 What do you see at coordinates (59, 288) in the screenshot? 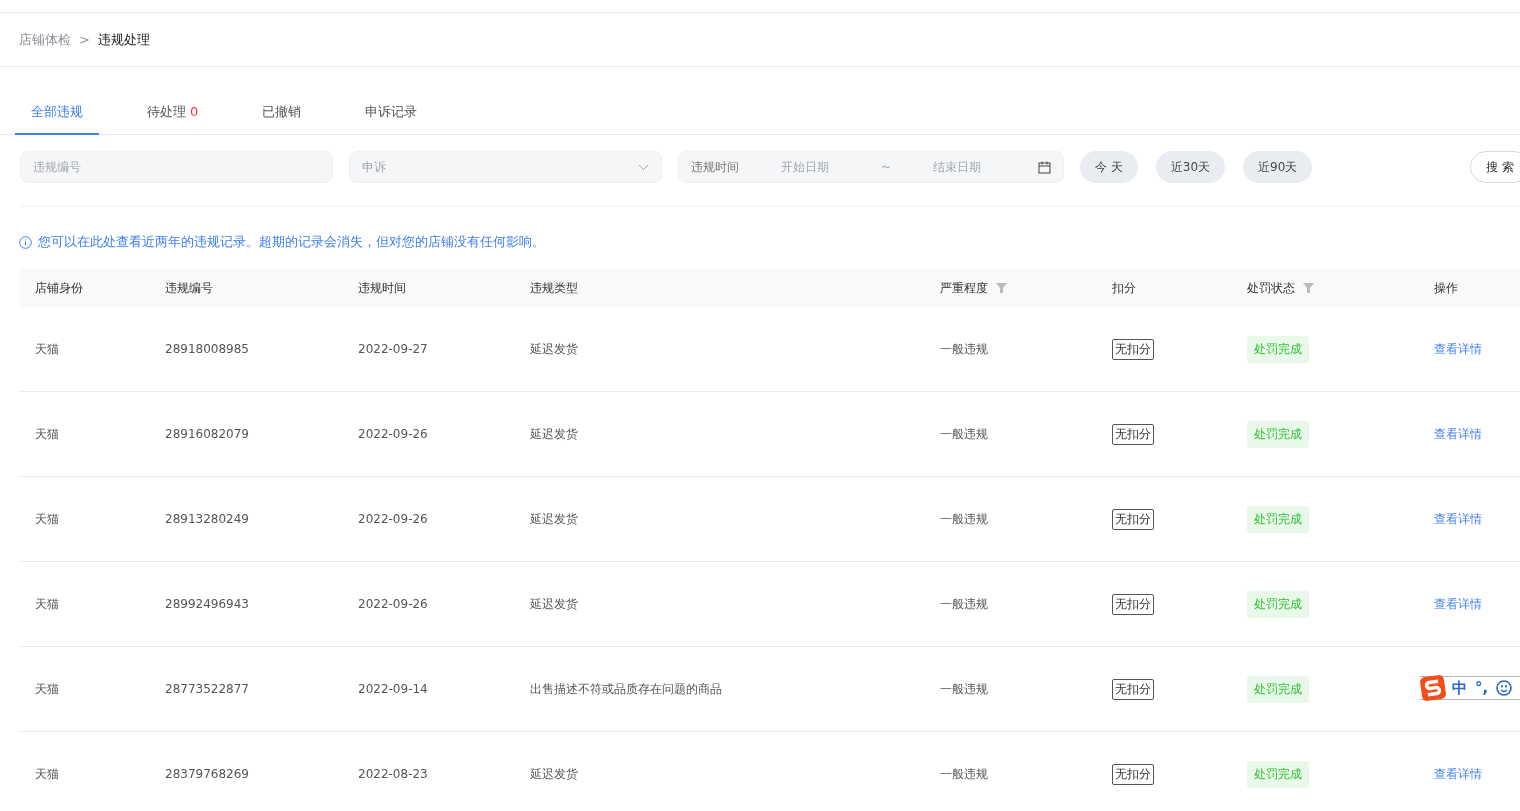
I see `column-header: 店铺身份` at bounding box center [59, 288].